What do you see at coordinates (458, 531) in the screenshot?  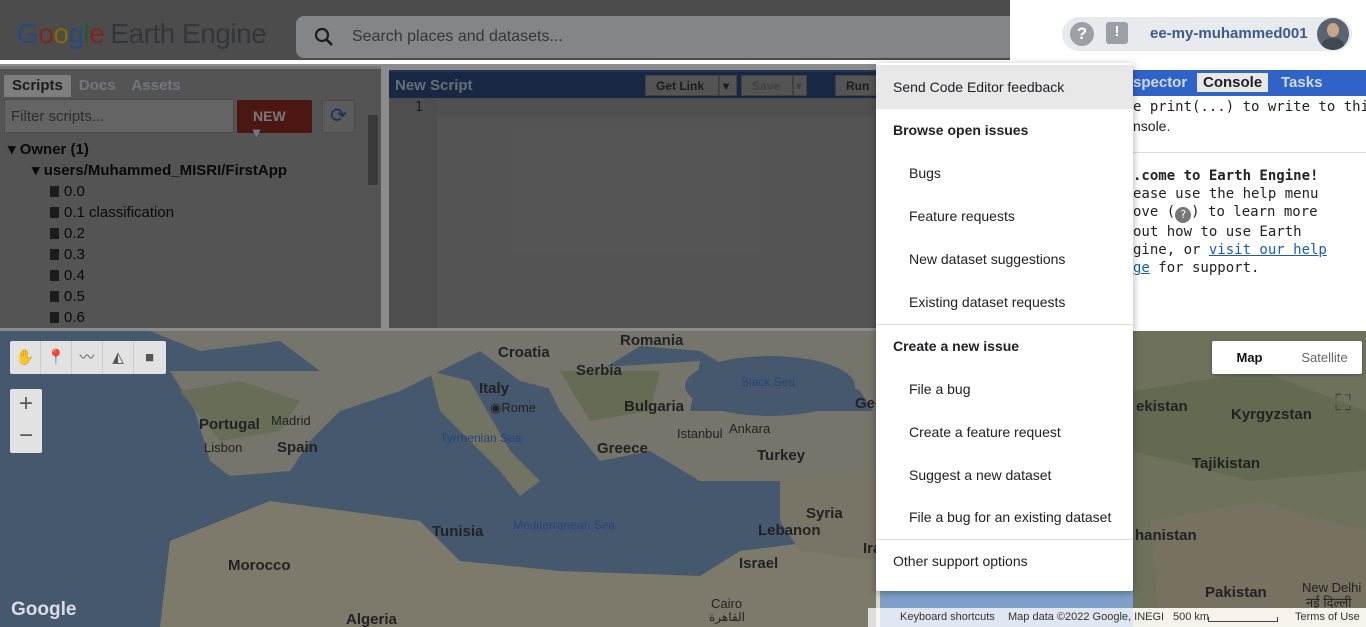 I see `map-label: Tunisia` at bounding box center [458, 531].